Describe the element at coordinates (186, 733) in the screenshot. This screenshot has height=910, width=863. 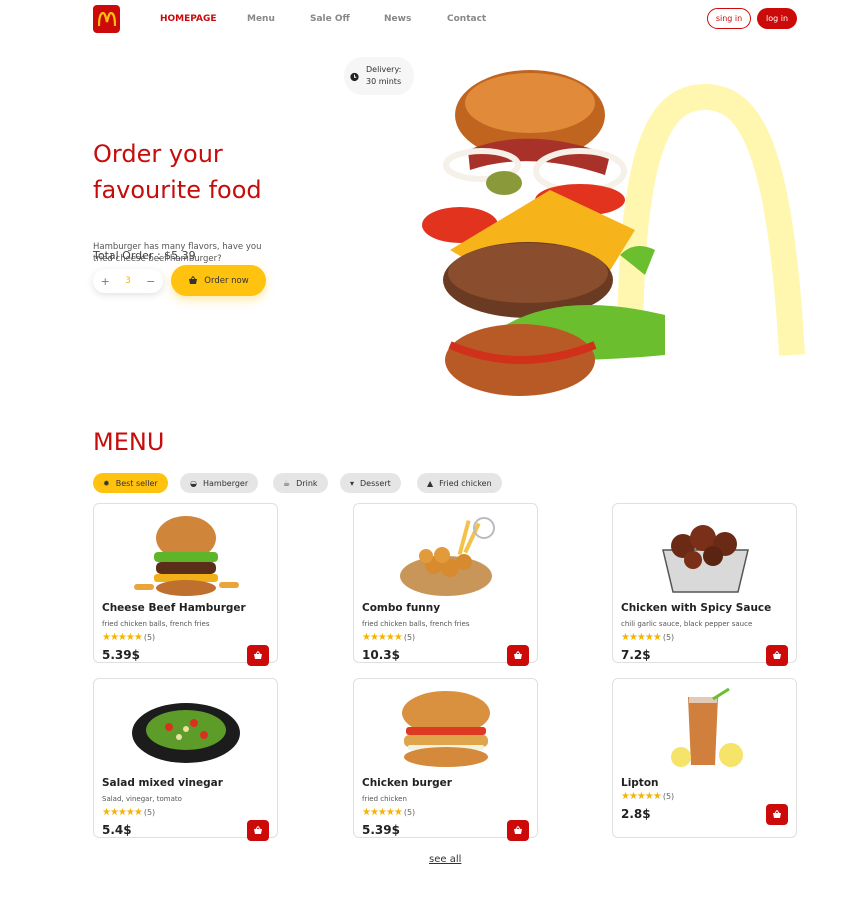
I see `salad-image` at that location.